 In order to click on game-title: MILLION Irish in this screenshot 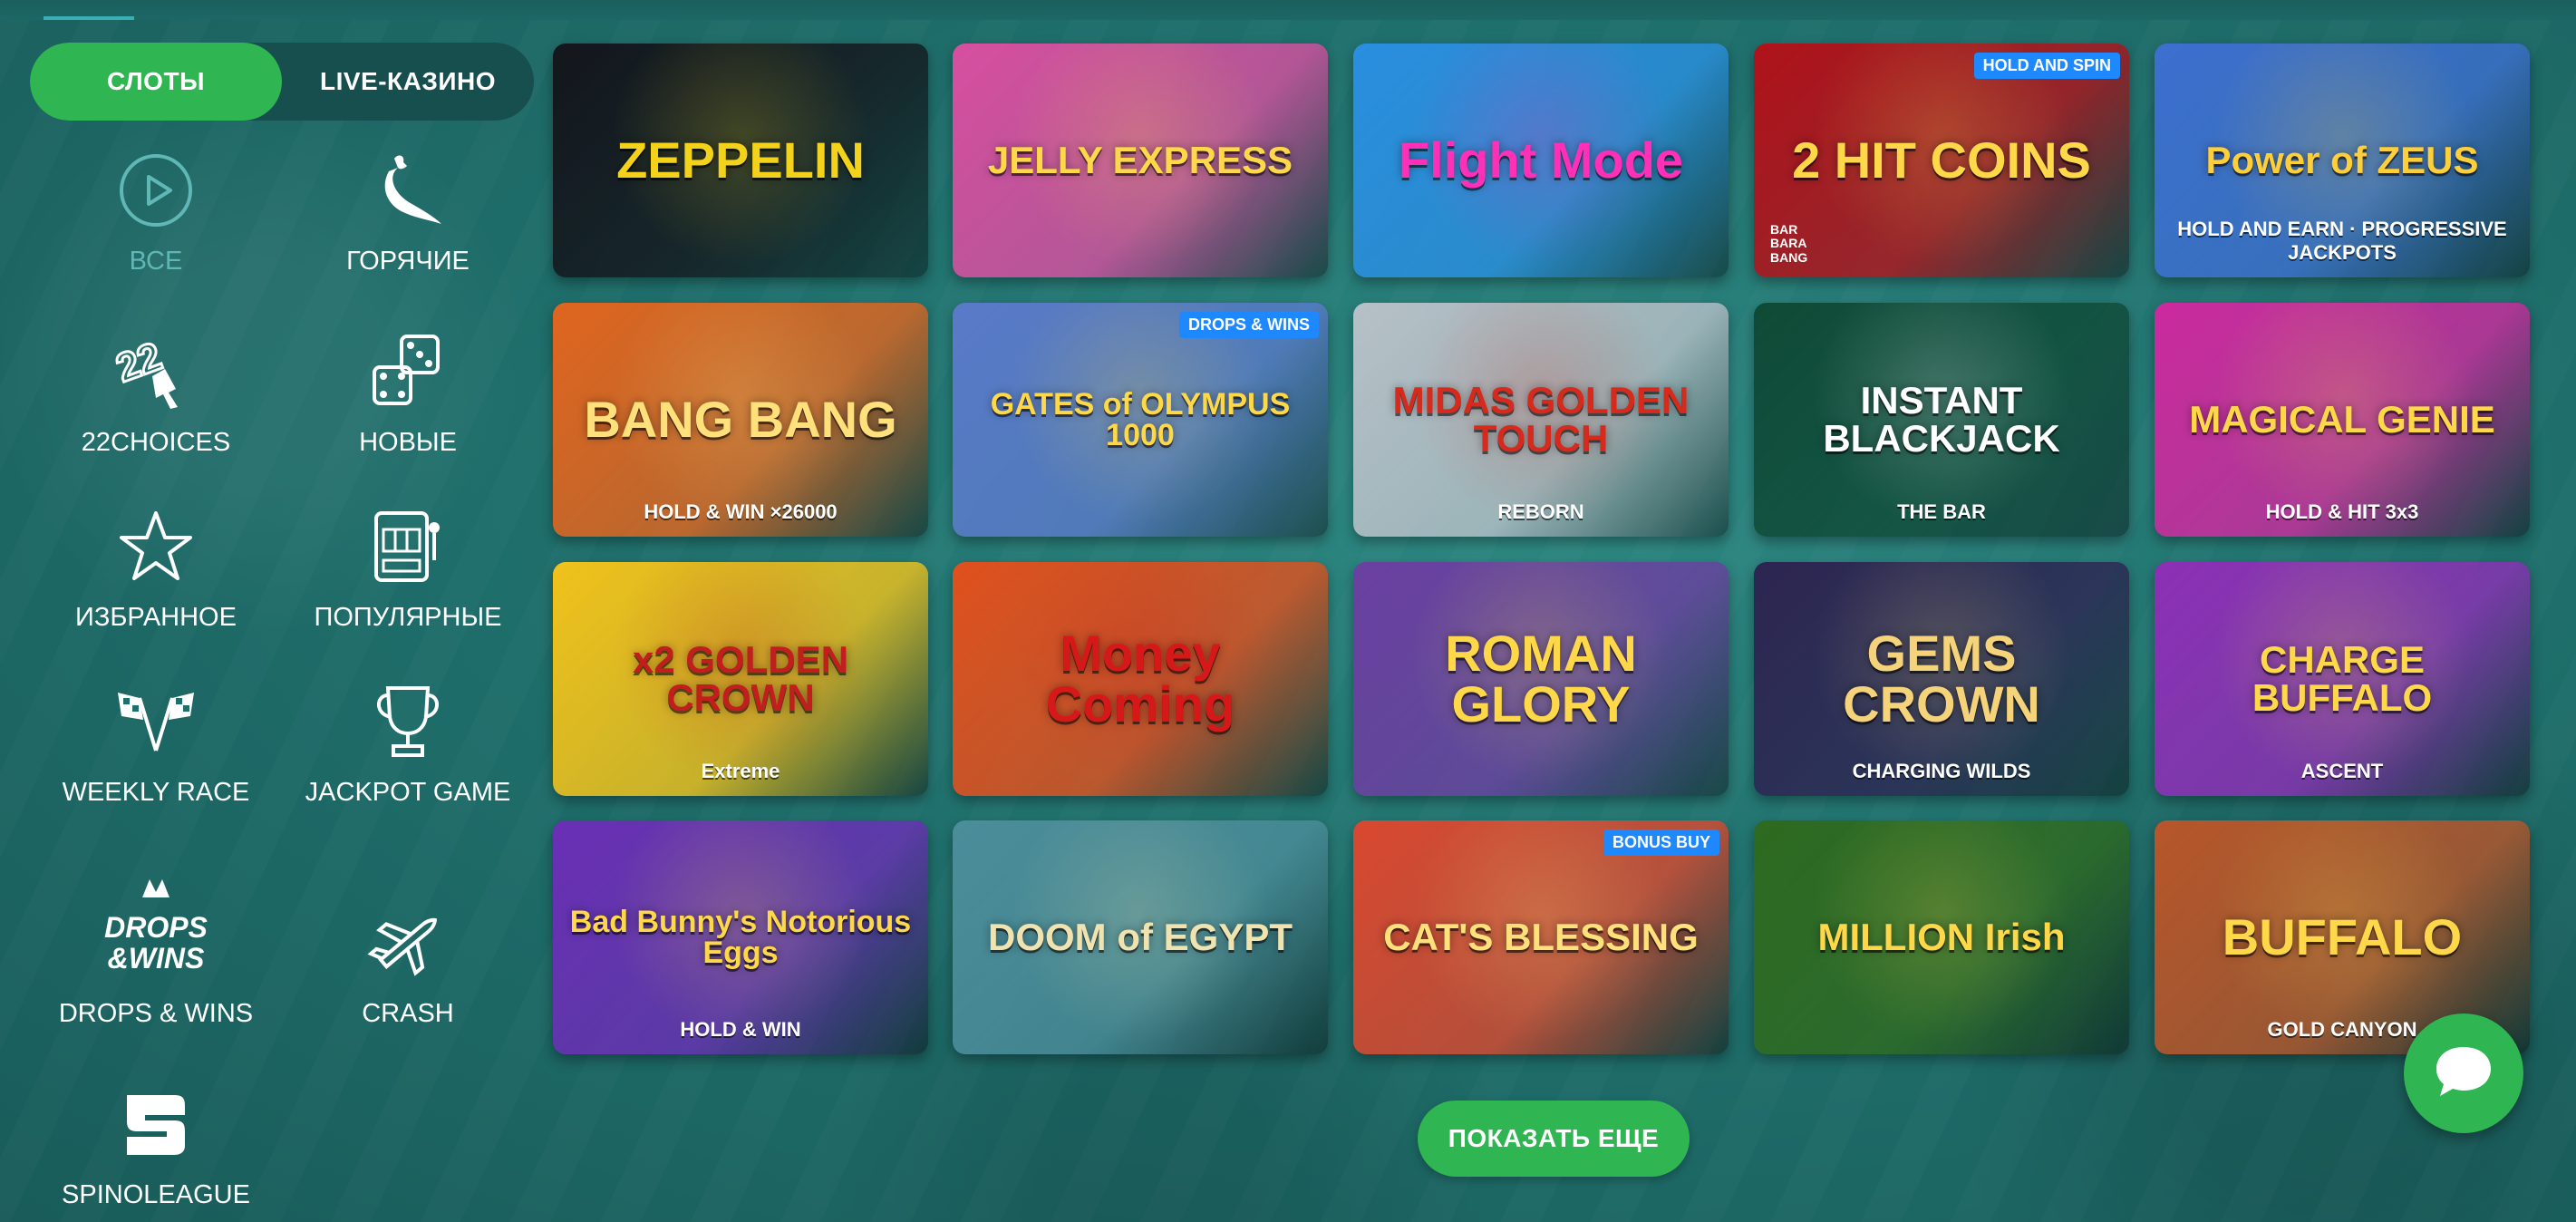, I will do `click(1941, 937)`.